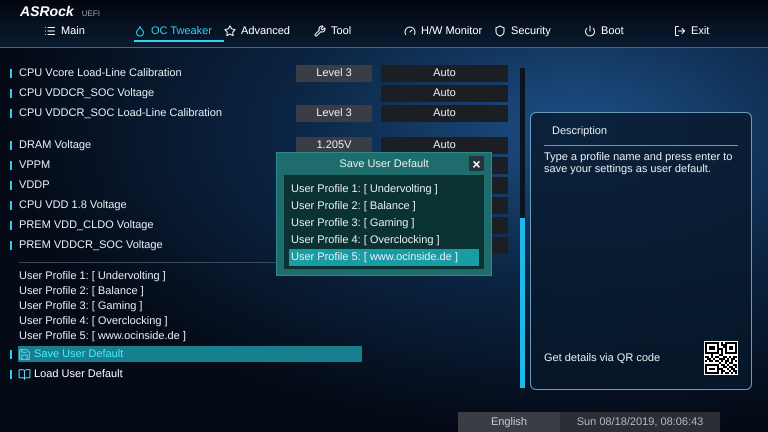 The height and width of the screenshot is (432, 768). Describe the element at coordinates (91, 14) in the screenshot. I see `brand-subtitle: UEFI` at that location.